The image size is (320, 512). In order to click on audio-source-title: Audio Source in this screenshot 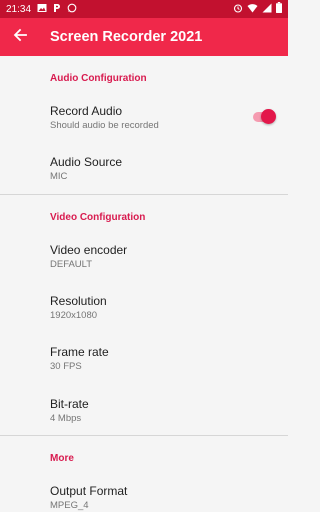, I will do `click(86, 162)`.